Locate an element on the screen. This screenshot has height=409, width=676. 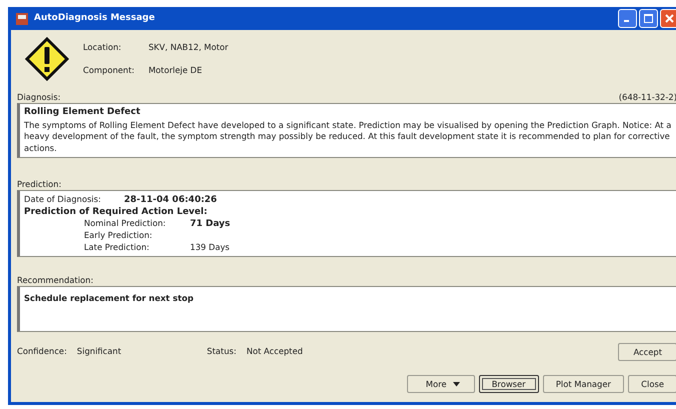
diagnosis-title: Rolling Element Defect is located at coordinates (83, 112).